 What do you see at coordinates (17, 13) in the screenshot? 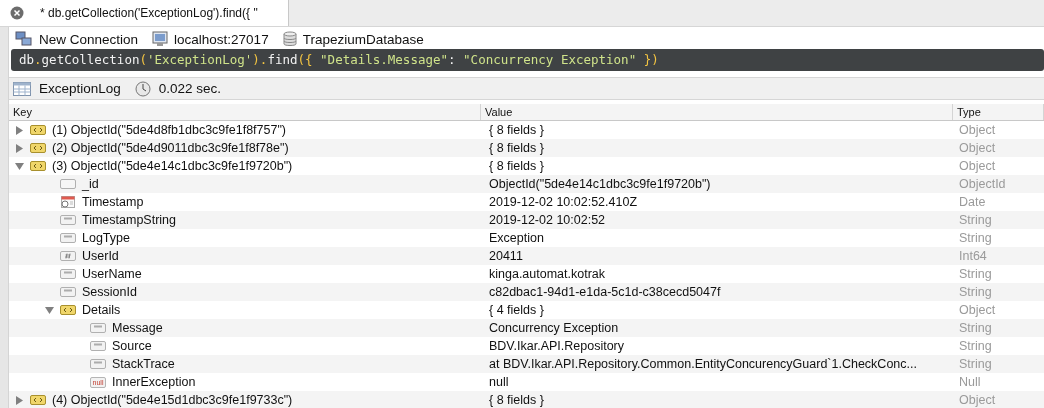
I see `close-icon` at bounding box center [17, 13].